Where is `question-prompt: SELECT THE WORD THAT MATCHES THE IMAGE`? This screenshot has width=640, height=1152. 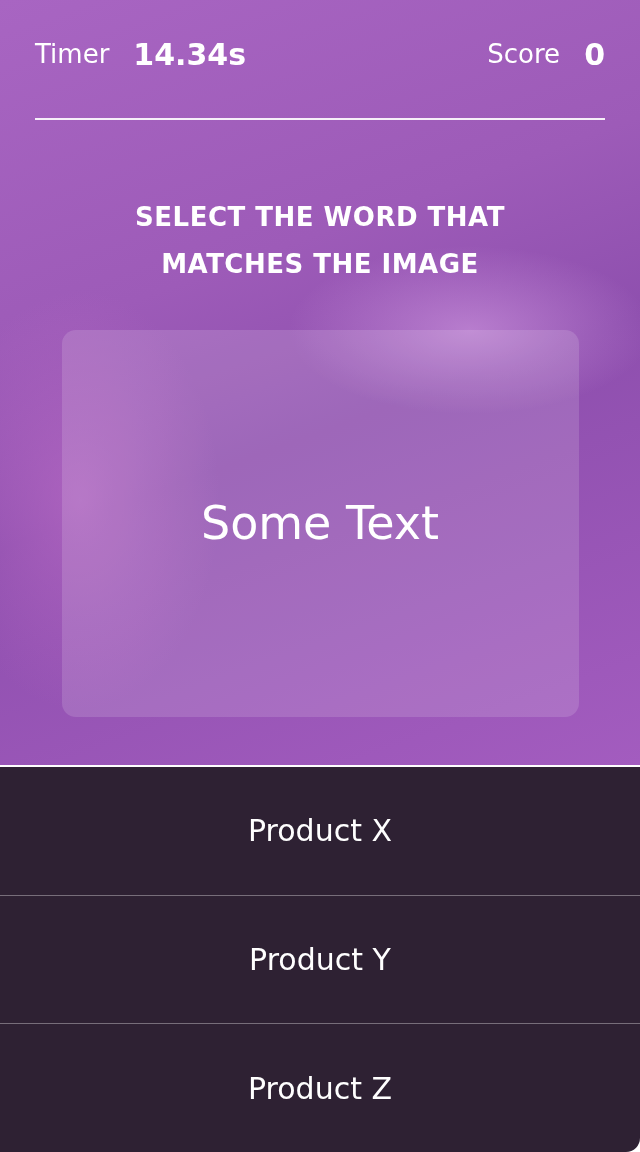
question-prompt: SELECT THE WORD THAT MATCHES THE IMAGE is located at coordinates (320, 241).